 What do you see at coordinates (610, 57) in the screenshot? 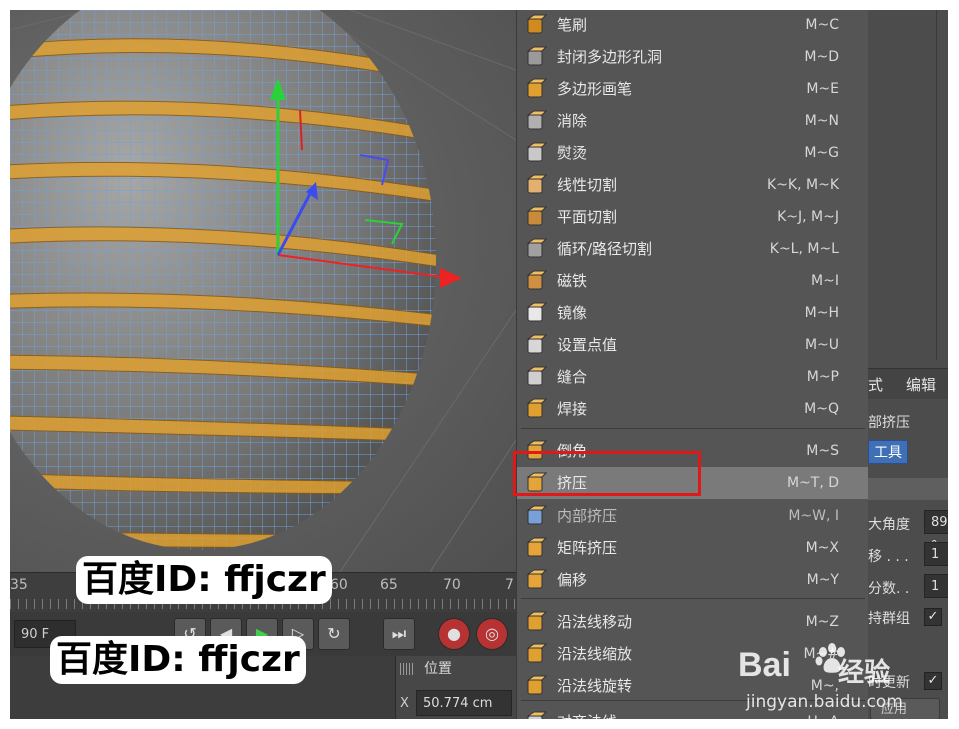
I see `menu-item-label: 封闭多边形孔洞` at bounding box center [610, 57].